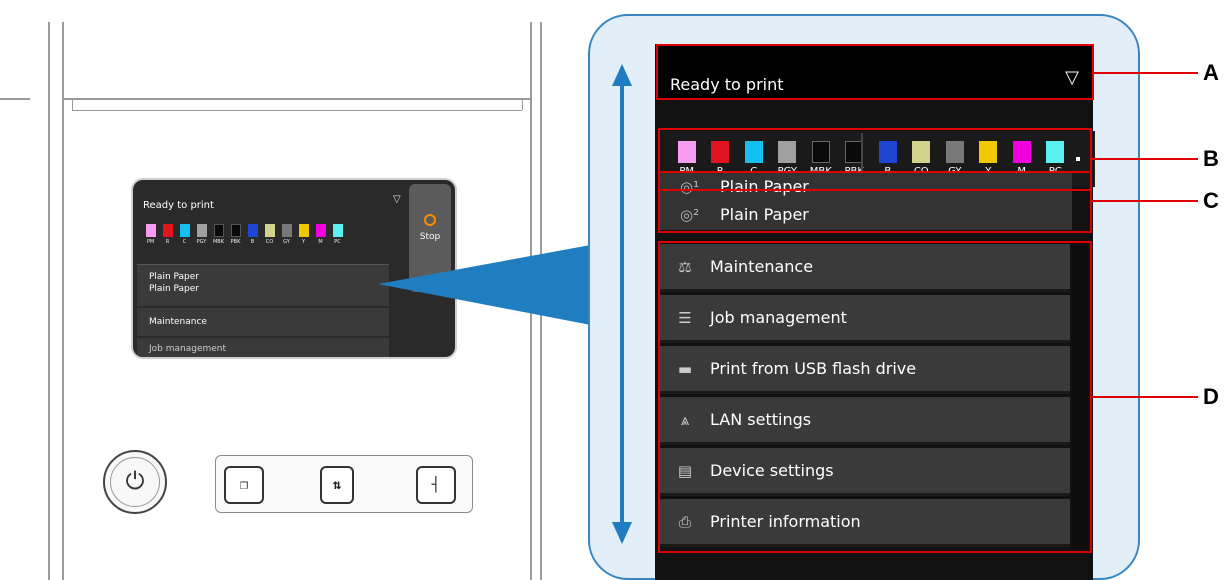 The image size is (1232, 580). What do you see at coordinates (1146, 73) in the screenshot?
I see `leader-a` at bounding box center [1146, 73].